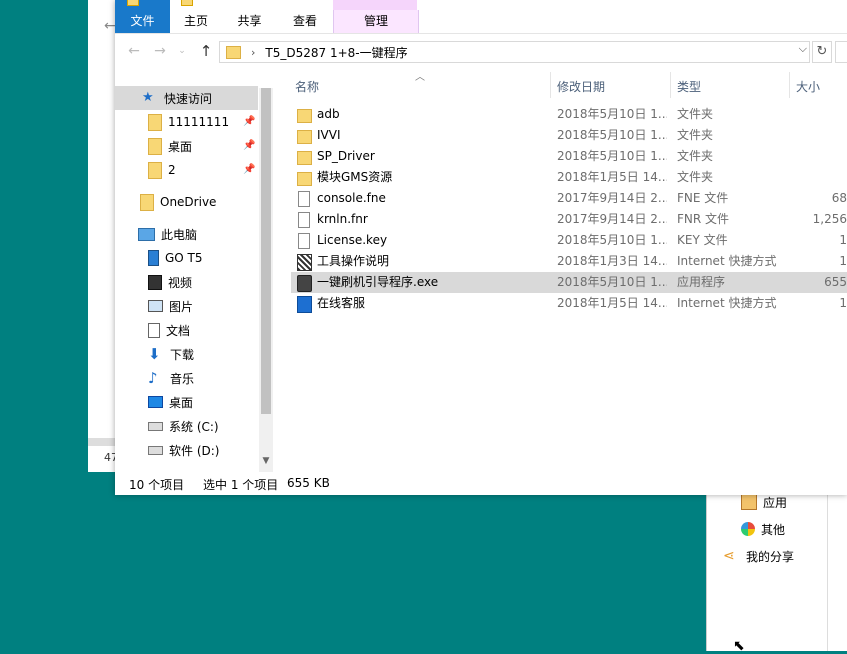 The width and height of the screenshot is (847, 654). What do you see at coordinates (341, 303) in the screenshot?
I see `file-name: 在线客服` at bounding box center [341, 303].